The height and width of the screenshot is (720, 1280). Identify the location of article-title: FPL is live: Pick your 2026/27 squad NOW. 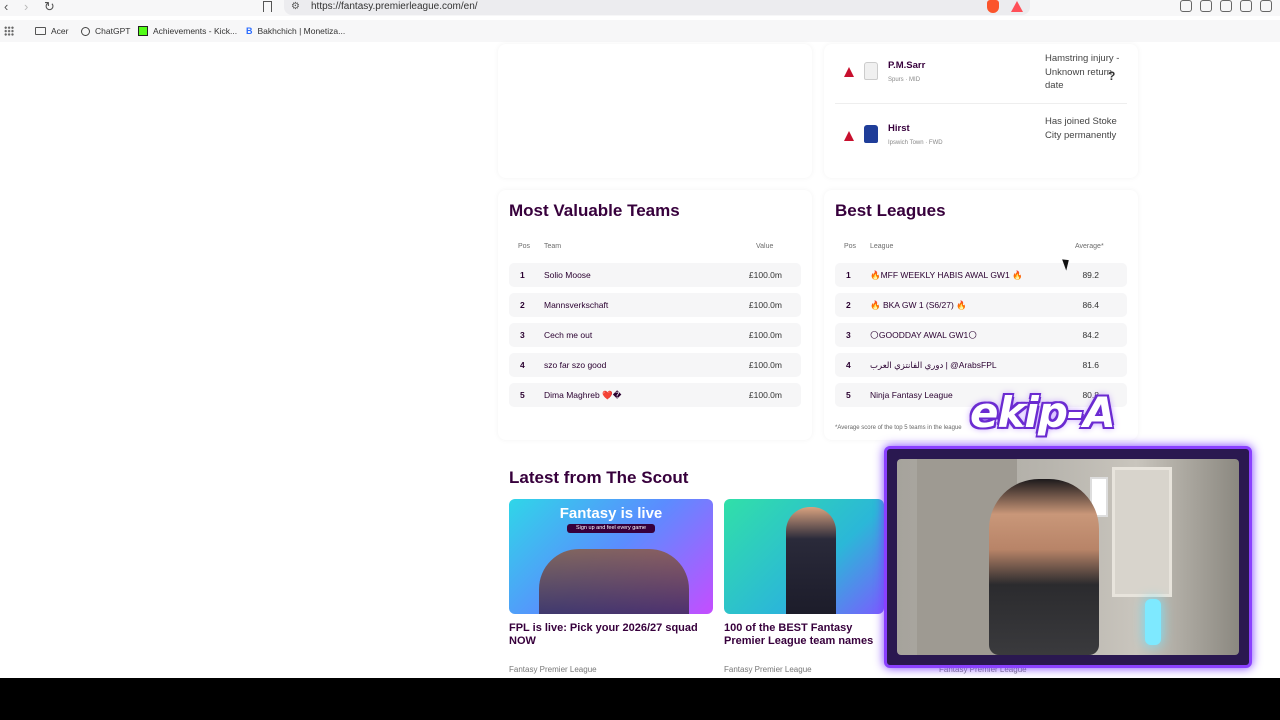
(609, 635).